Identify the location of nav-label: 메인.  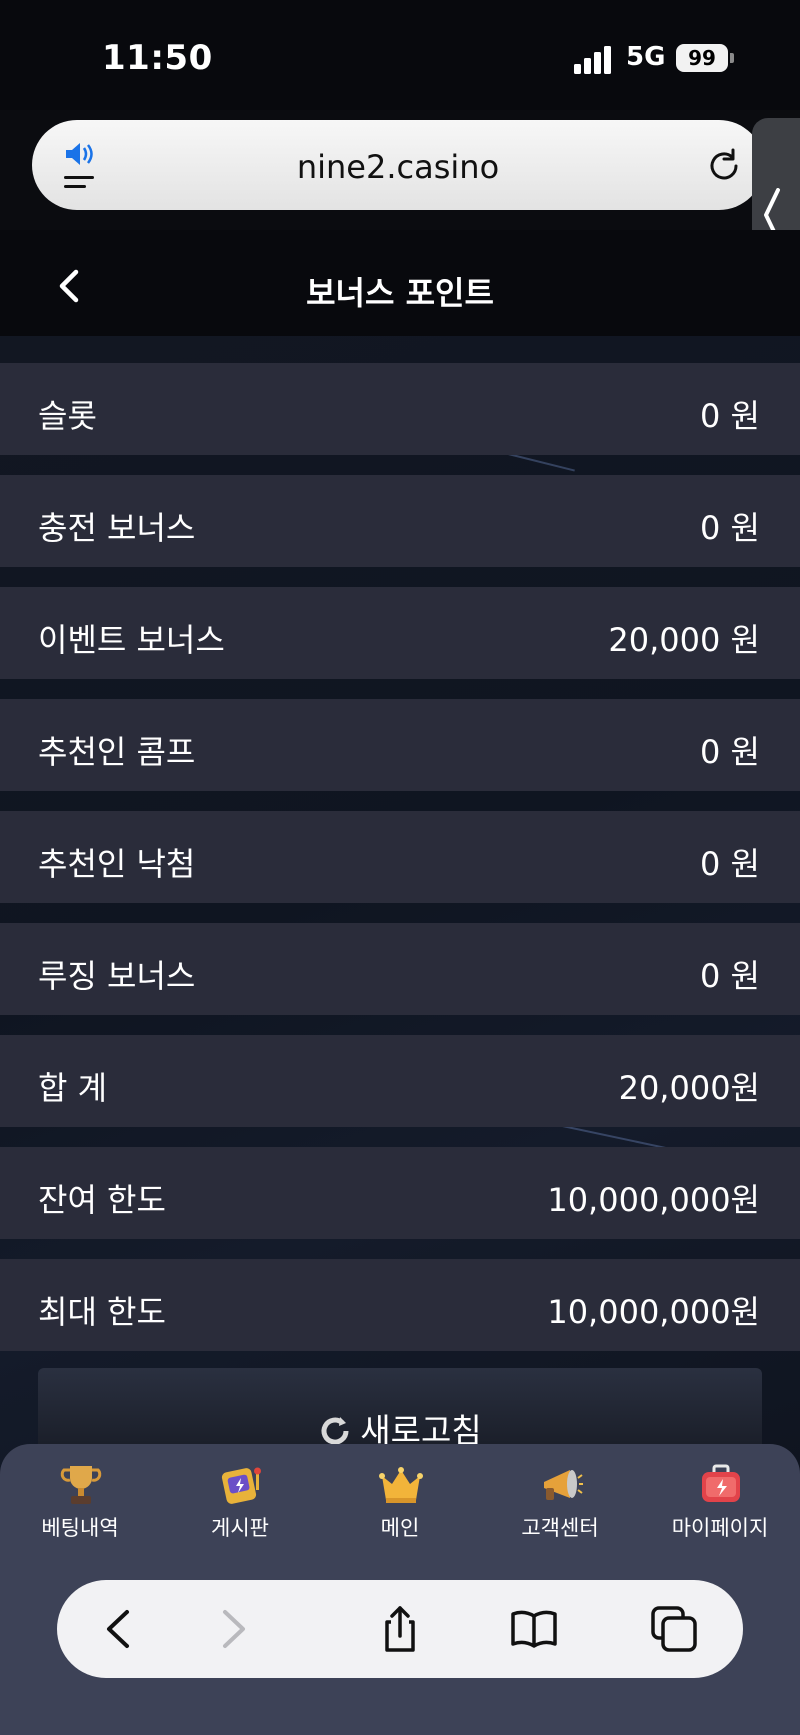
(400, 1528).